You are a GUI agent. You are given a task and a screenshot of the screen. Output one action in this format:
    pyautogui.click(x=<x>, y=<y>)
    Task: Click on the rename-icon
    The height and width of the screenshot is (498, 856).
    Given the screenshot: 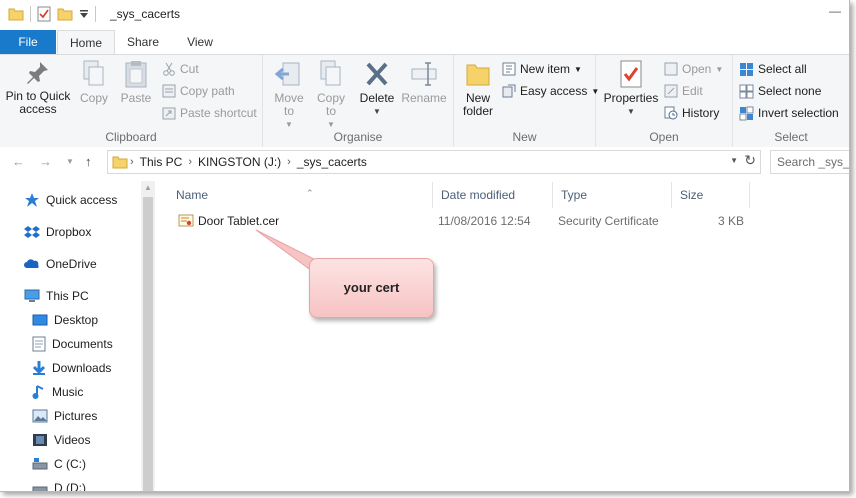 What is the action you would take?
    pyautogui.click(x=424, y=74)
    